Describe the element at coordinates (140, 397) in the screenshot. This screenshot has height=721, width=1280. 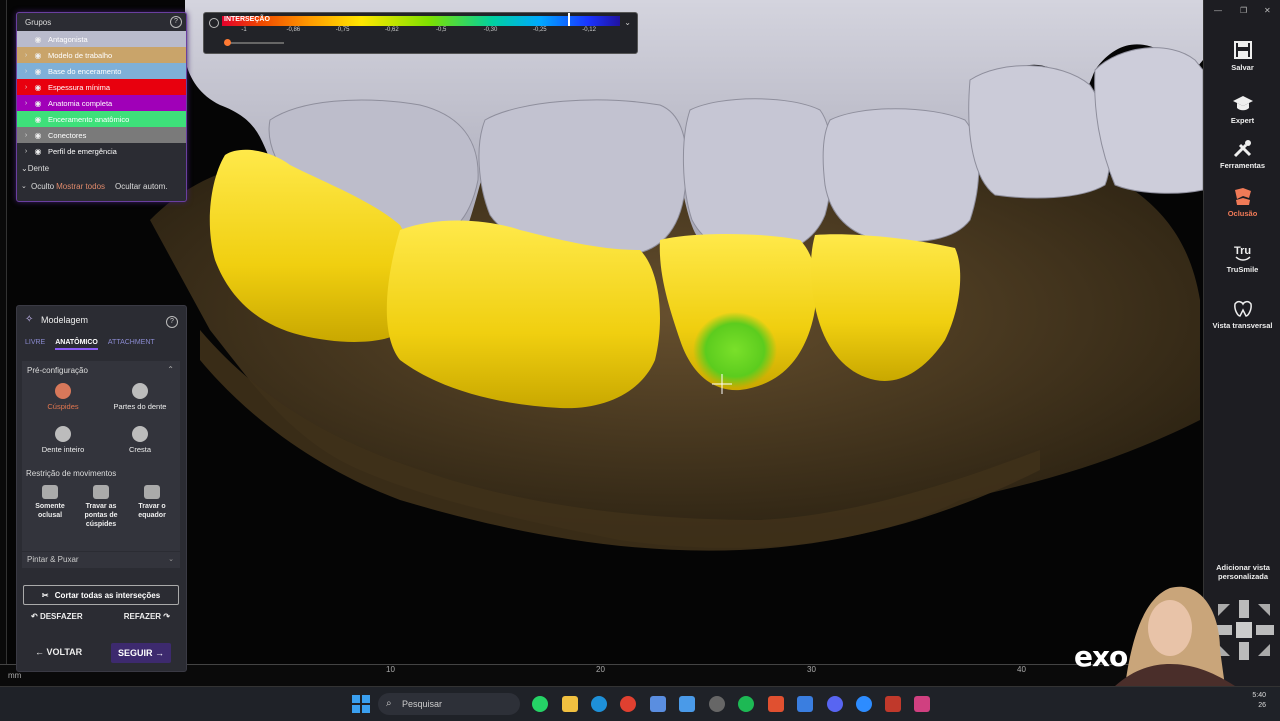
I see `tool-partes-do-dente: Partes do dente` at that location.